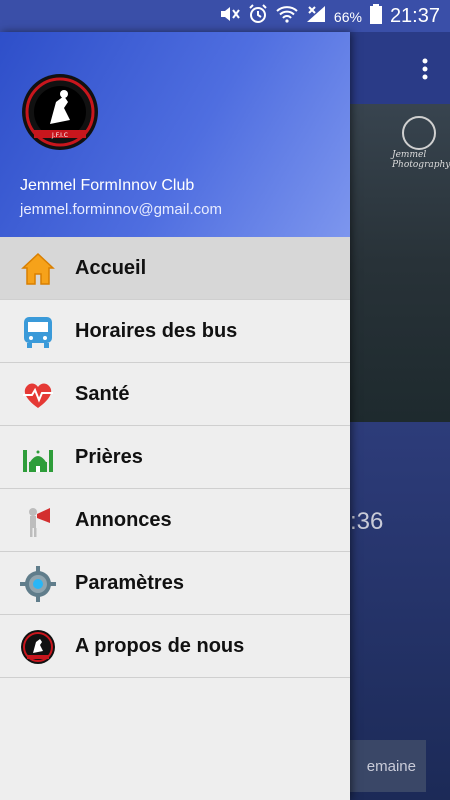 The image size is (450, 800). I want to click on menu-item-label: A propos de nous, so click(160, 646).